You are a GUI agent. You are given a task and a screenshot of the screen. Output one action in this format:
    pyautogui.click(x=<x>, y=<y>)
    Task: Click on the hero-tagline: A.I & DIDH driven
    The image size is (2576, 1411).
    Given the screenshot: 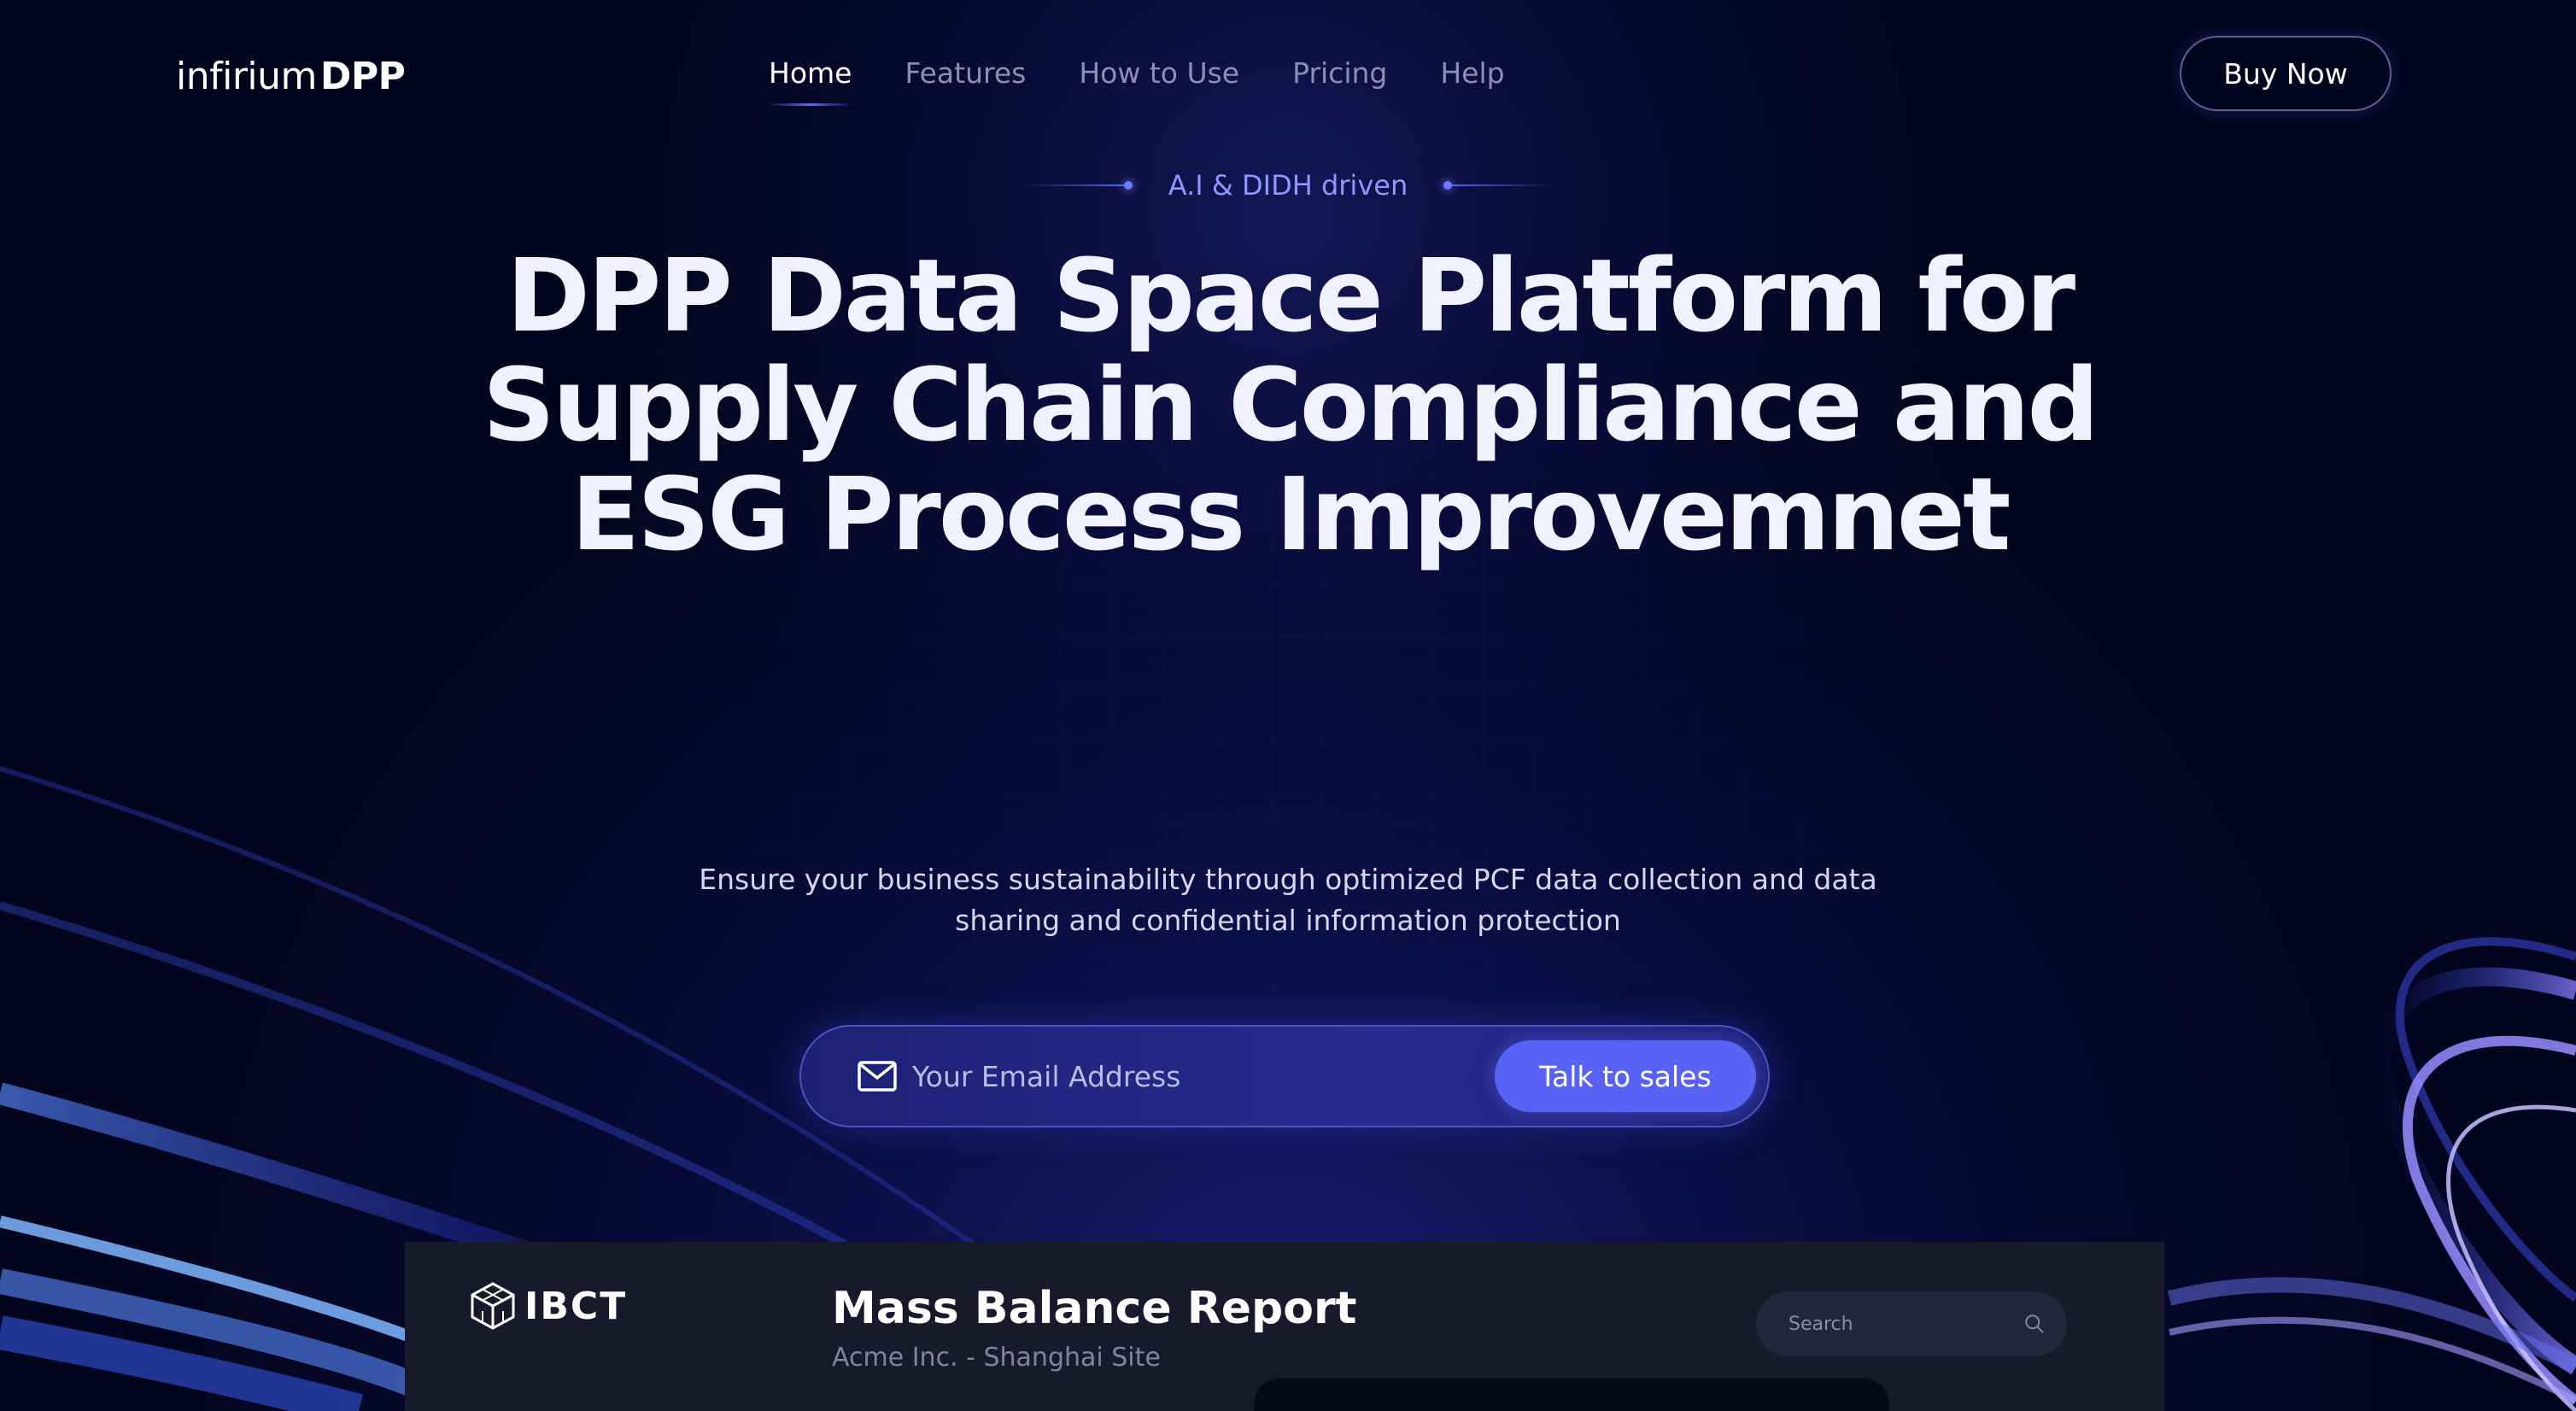 What is the action you would take?
    pyautogui.click(x=1288, y=185)
    